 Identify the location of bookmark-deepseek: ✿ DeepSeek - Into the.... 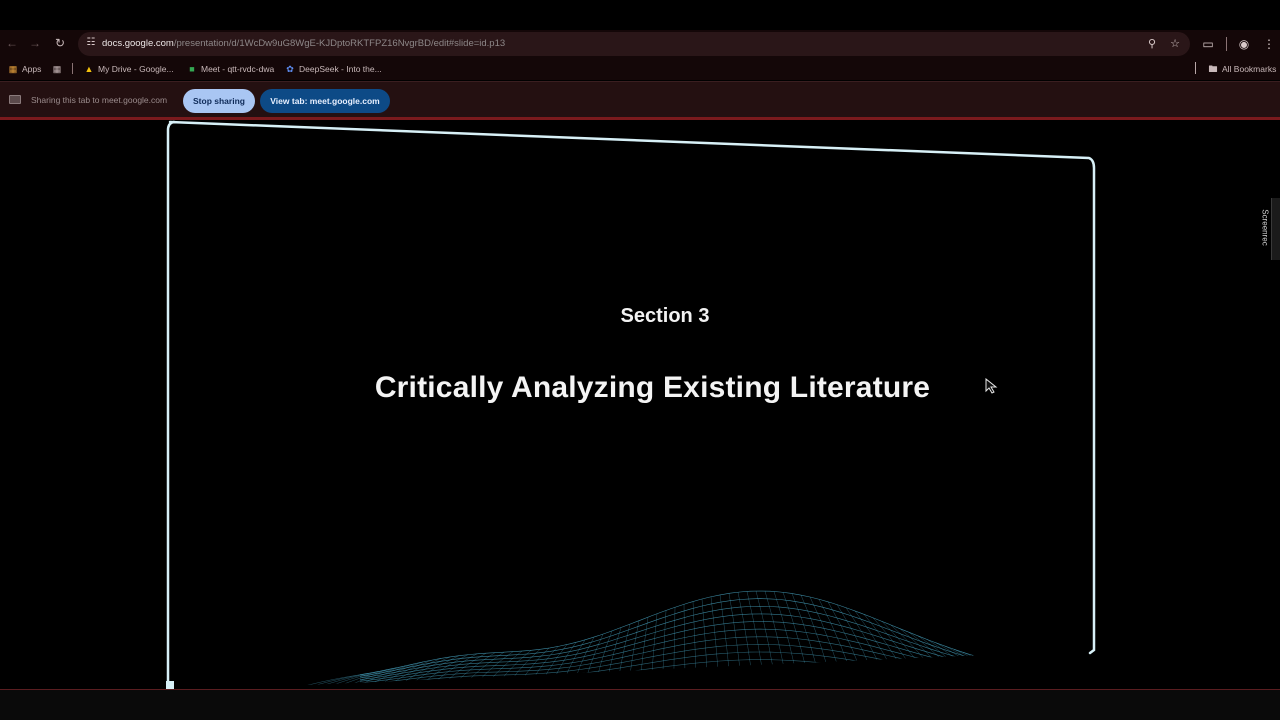
(333, 69).